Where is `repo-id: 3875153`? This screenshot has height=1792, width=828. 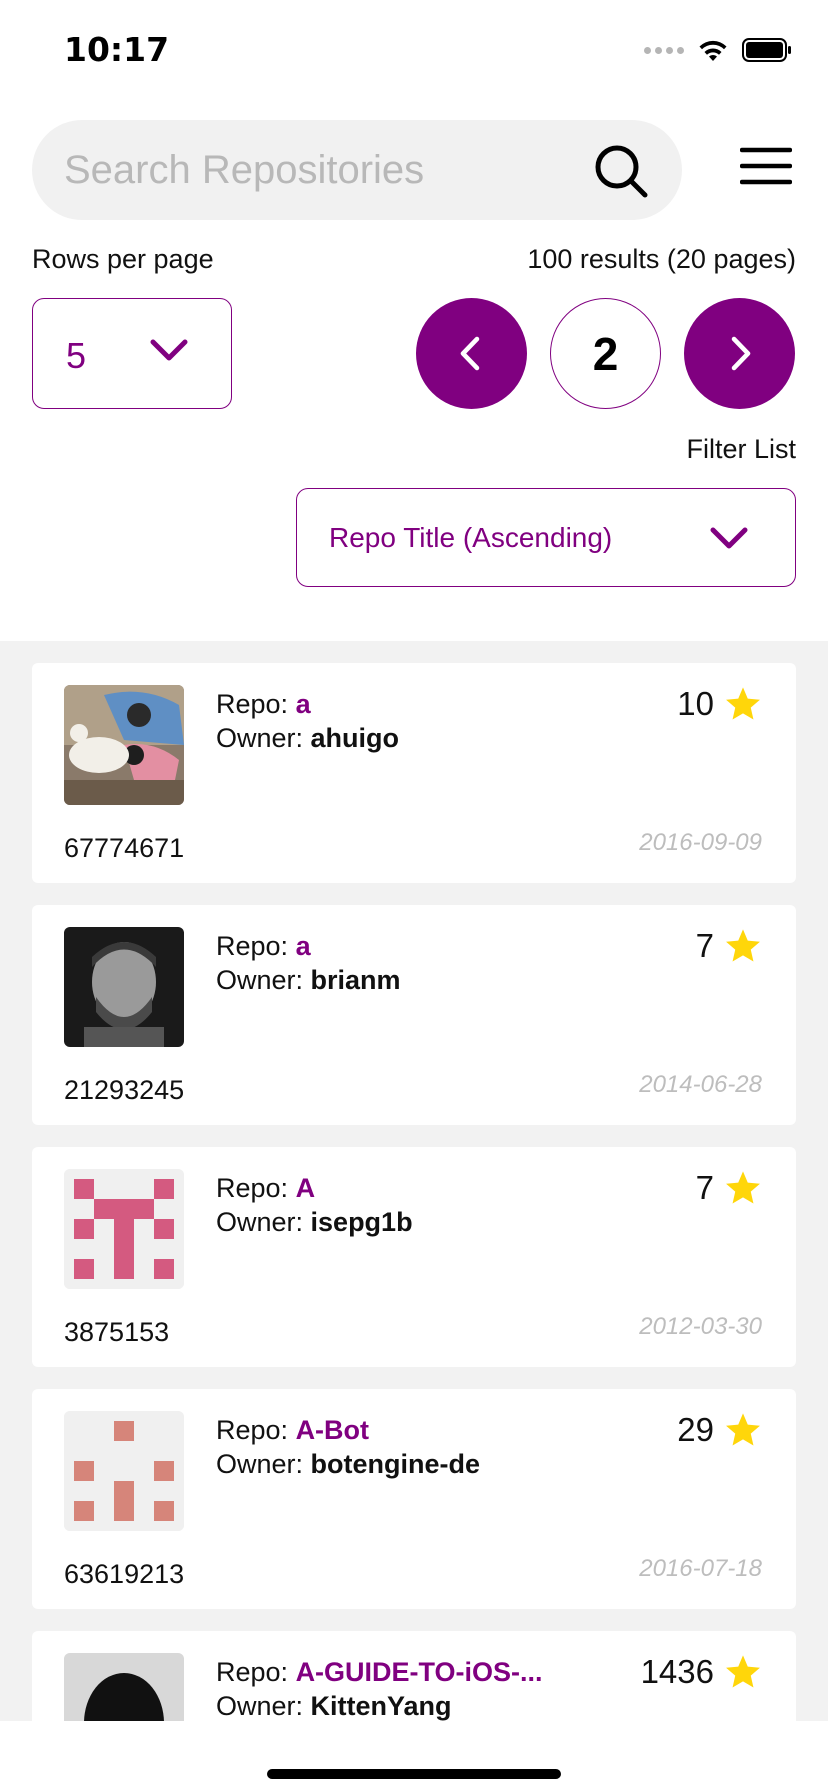
repo-id: 3875153 is located at coordinates (117, 1332).